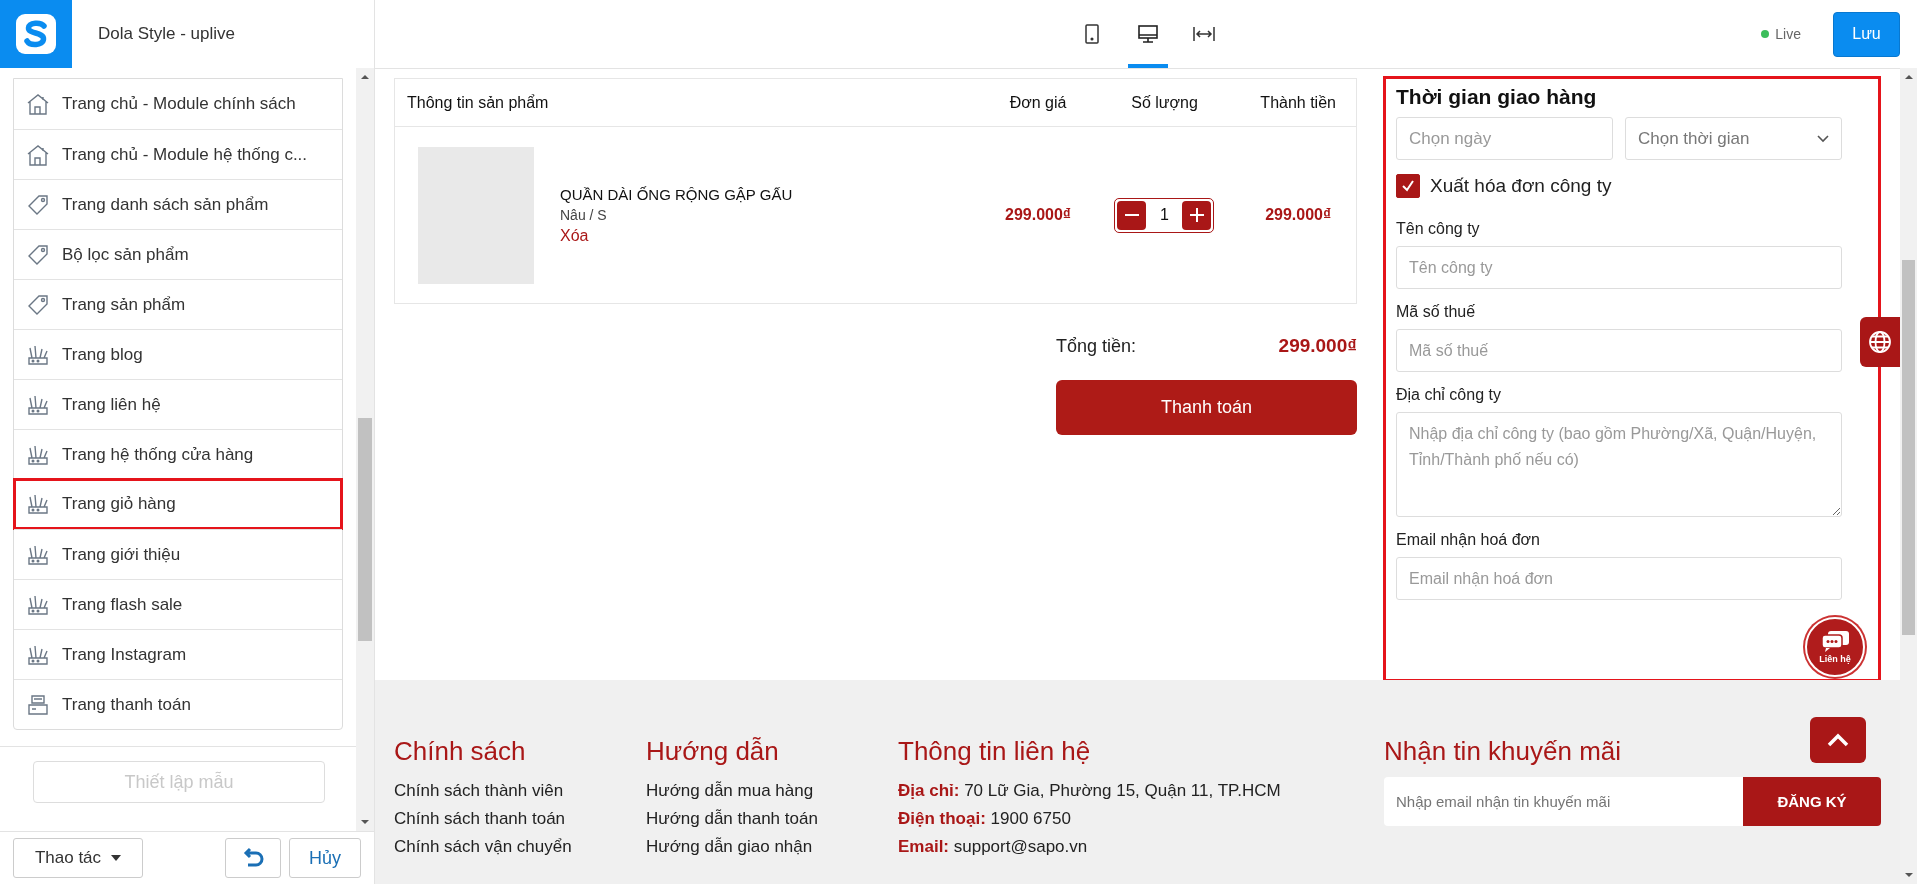 This screenshot has width=1917, height=884. Describe the element at coordinates (1298, 214) in the screenshot. I see `line-total: 299.000₫` at that location.